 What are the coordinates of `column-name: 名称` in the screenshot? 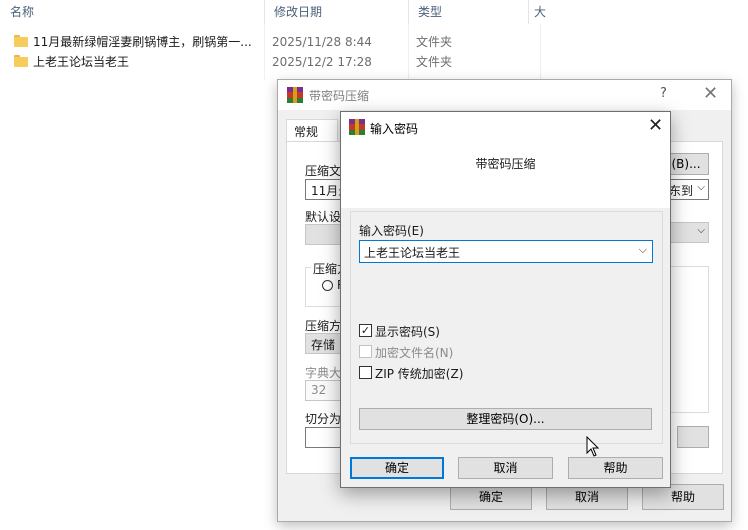 It's located at (17, 12).